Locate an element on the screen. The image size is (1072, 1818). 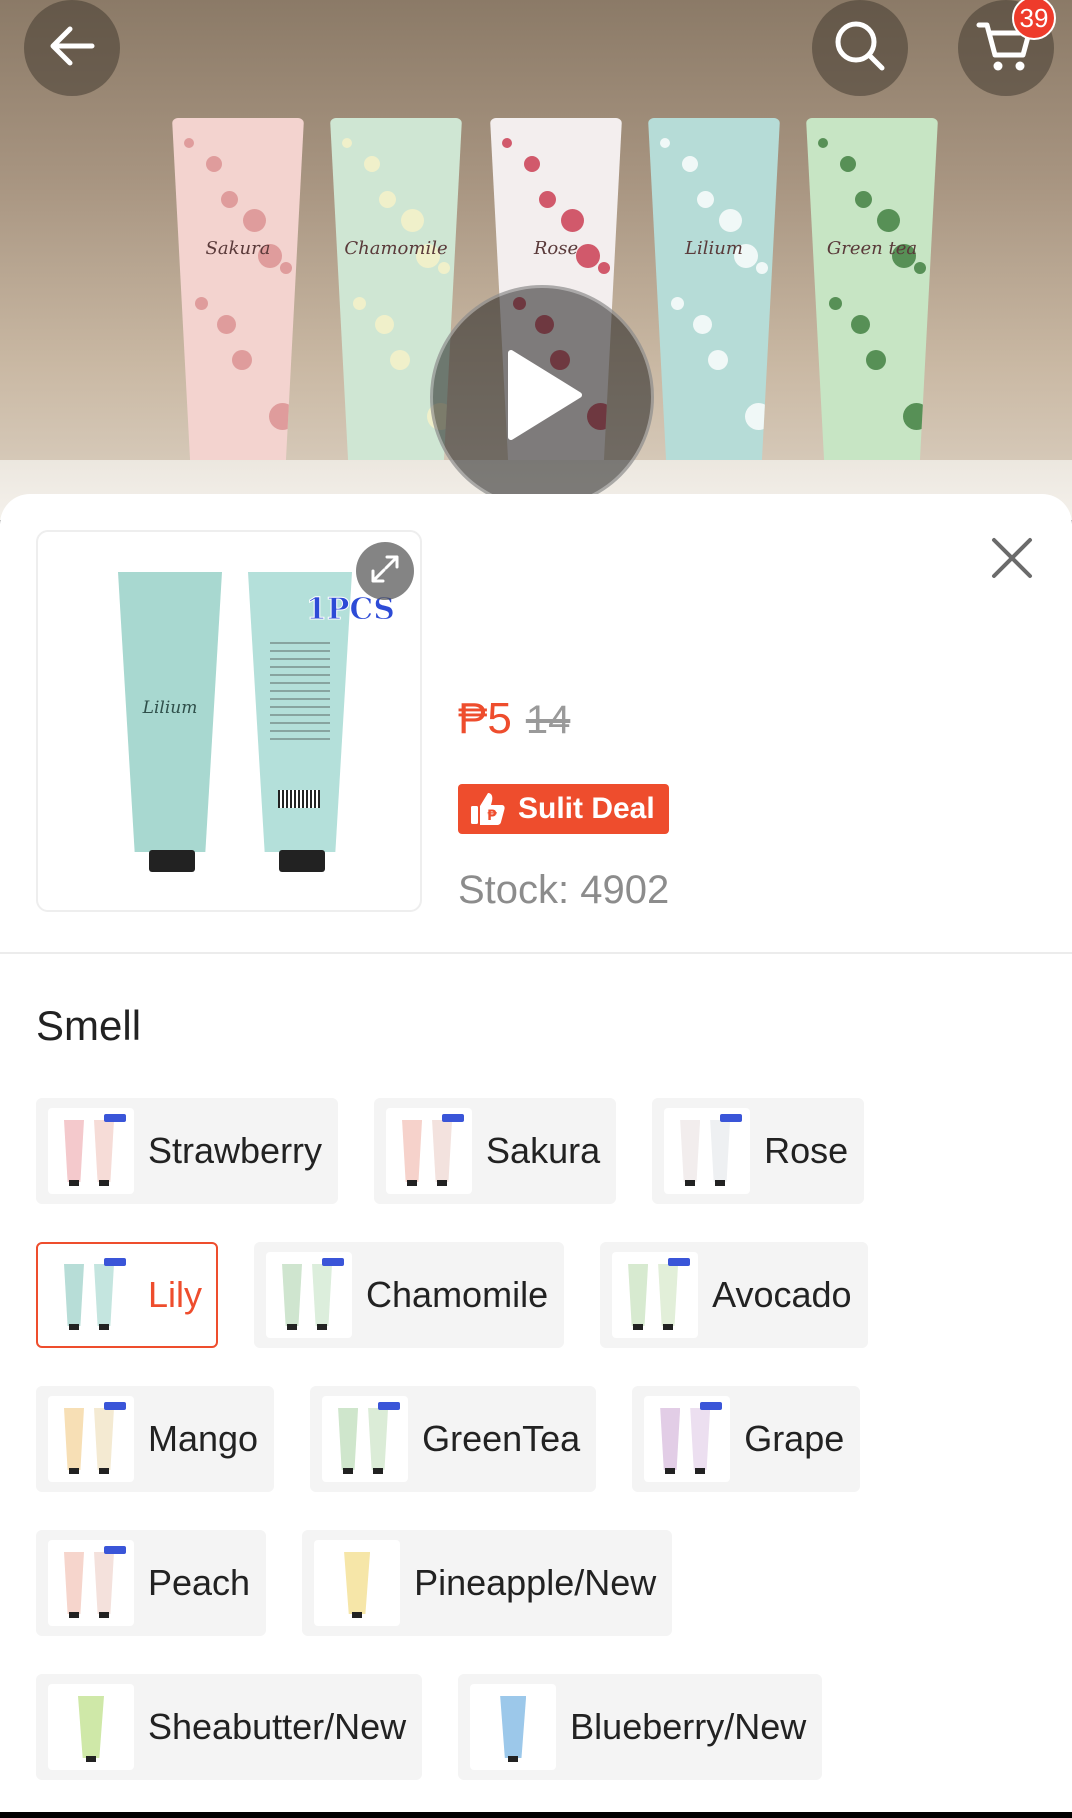
search-icon is located at coordinates (860, 48).